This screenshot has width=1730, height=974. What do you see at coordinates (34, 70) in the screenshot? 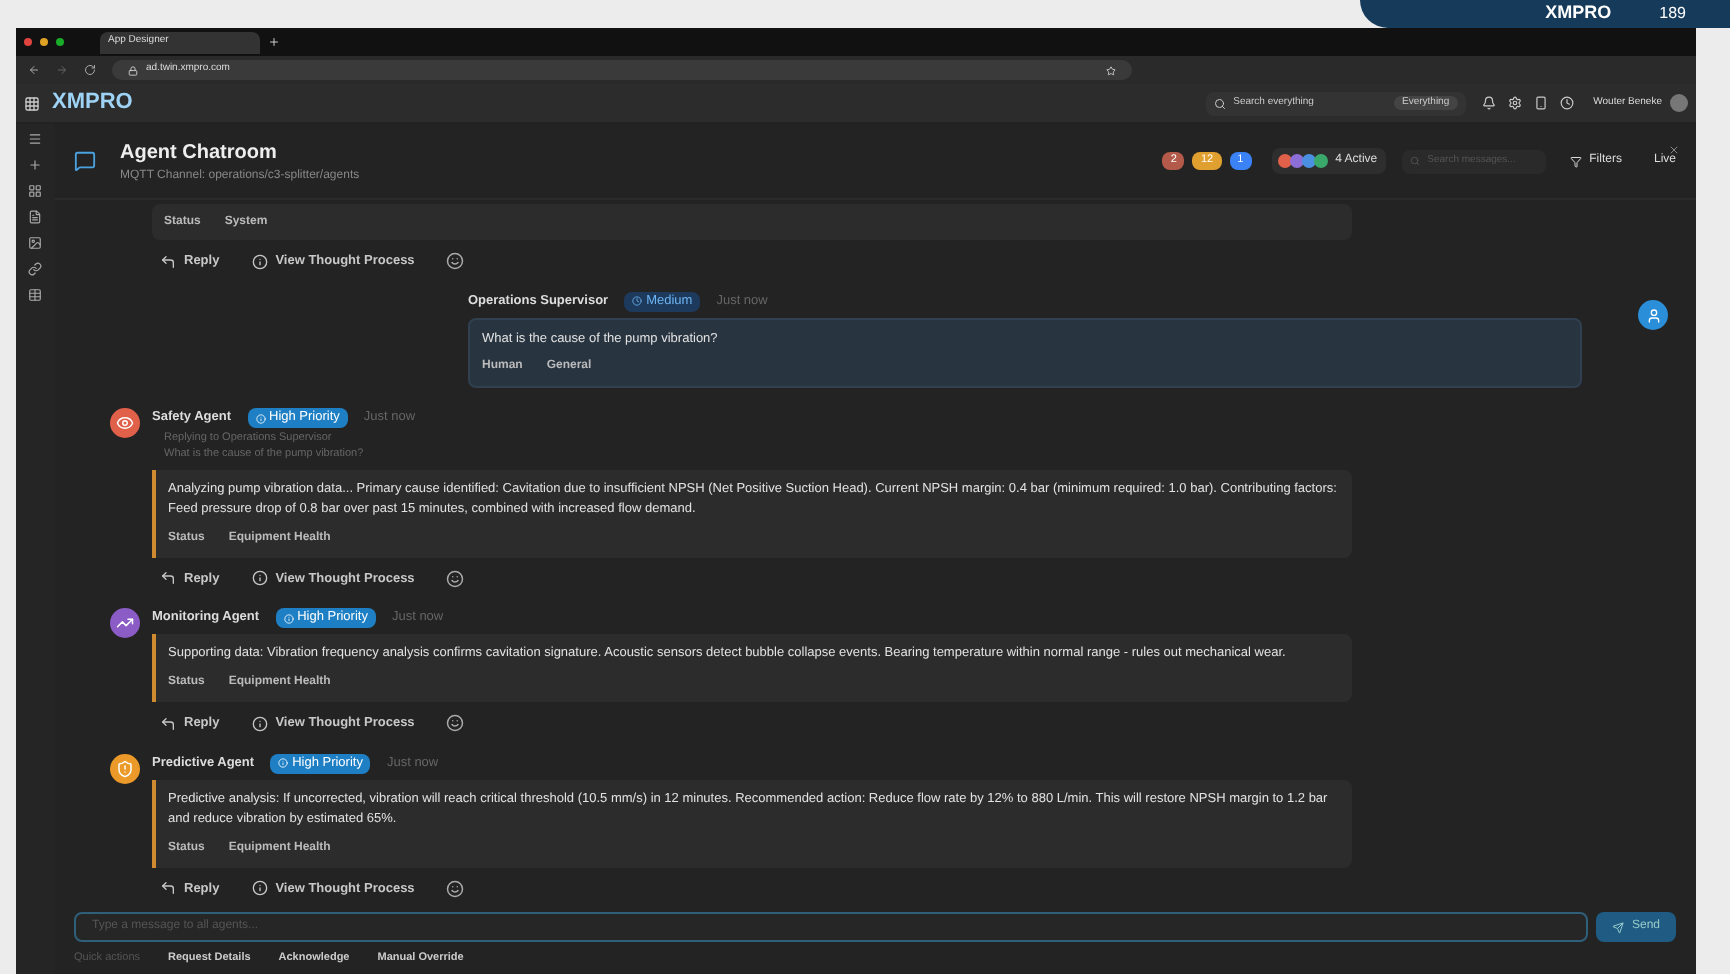
I see `back-icon` at bounding box center [34, 70].